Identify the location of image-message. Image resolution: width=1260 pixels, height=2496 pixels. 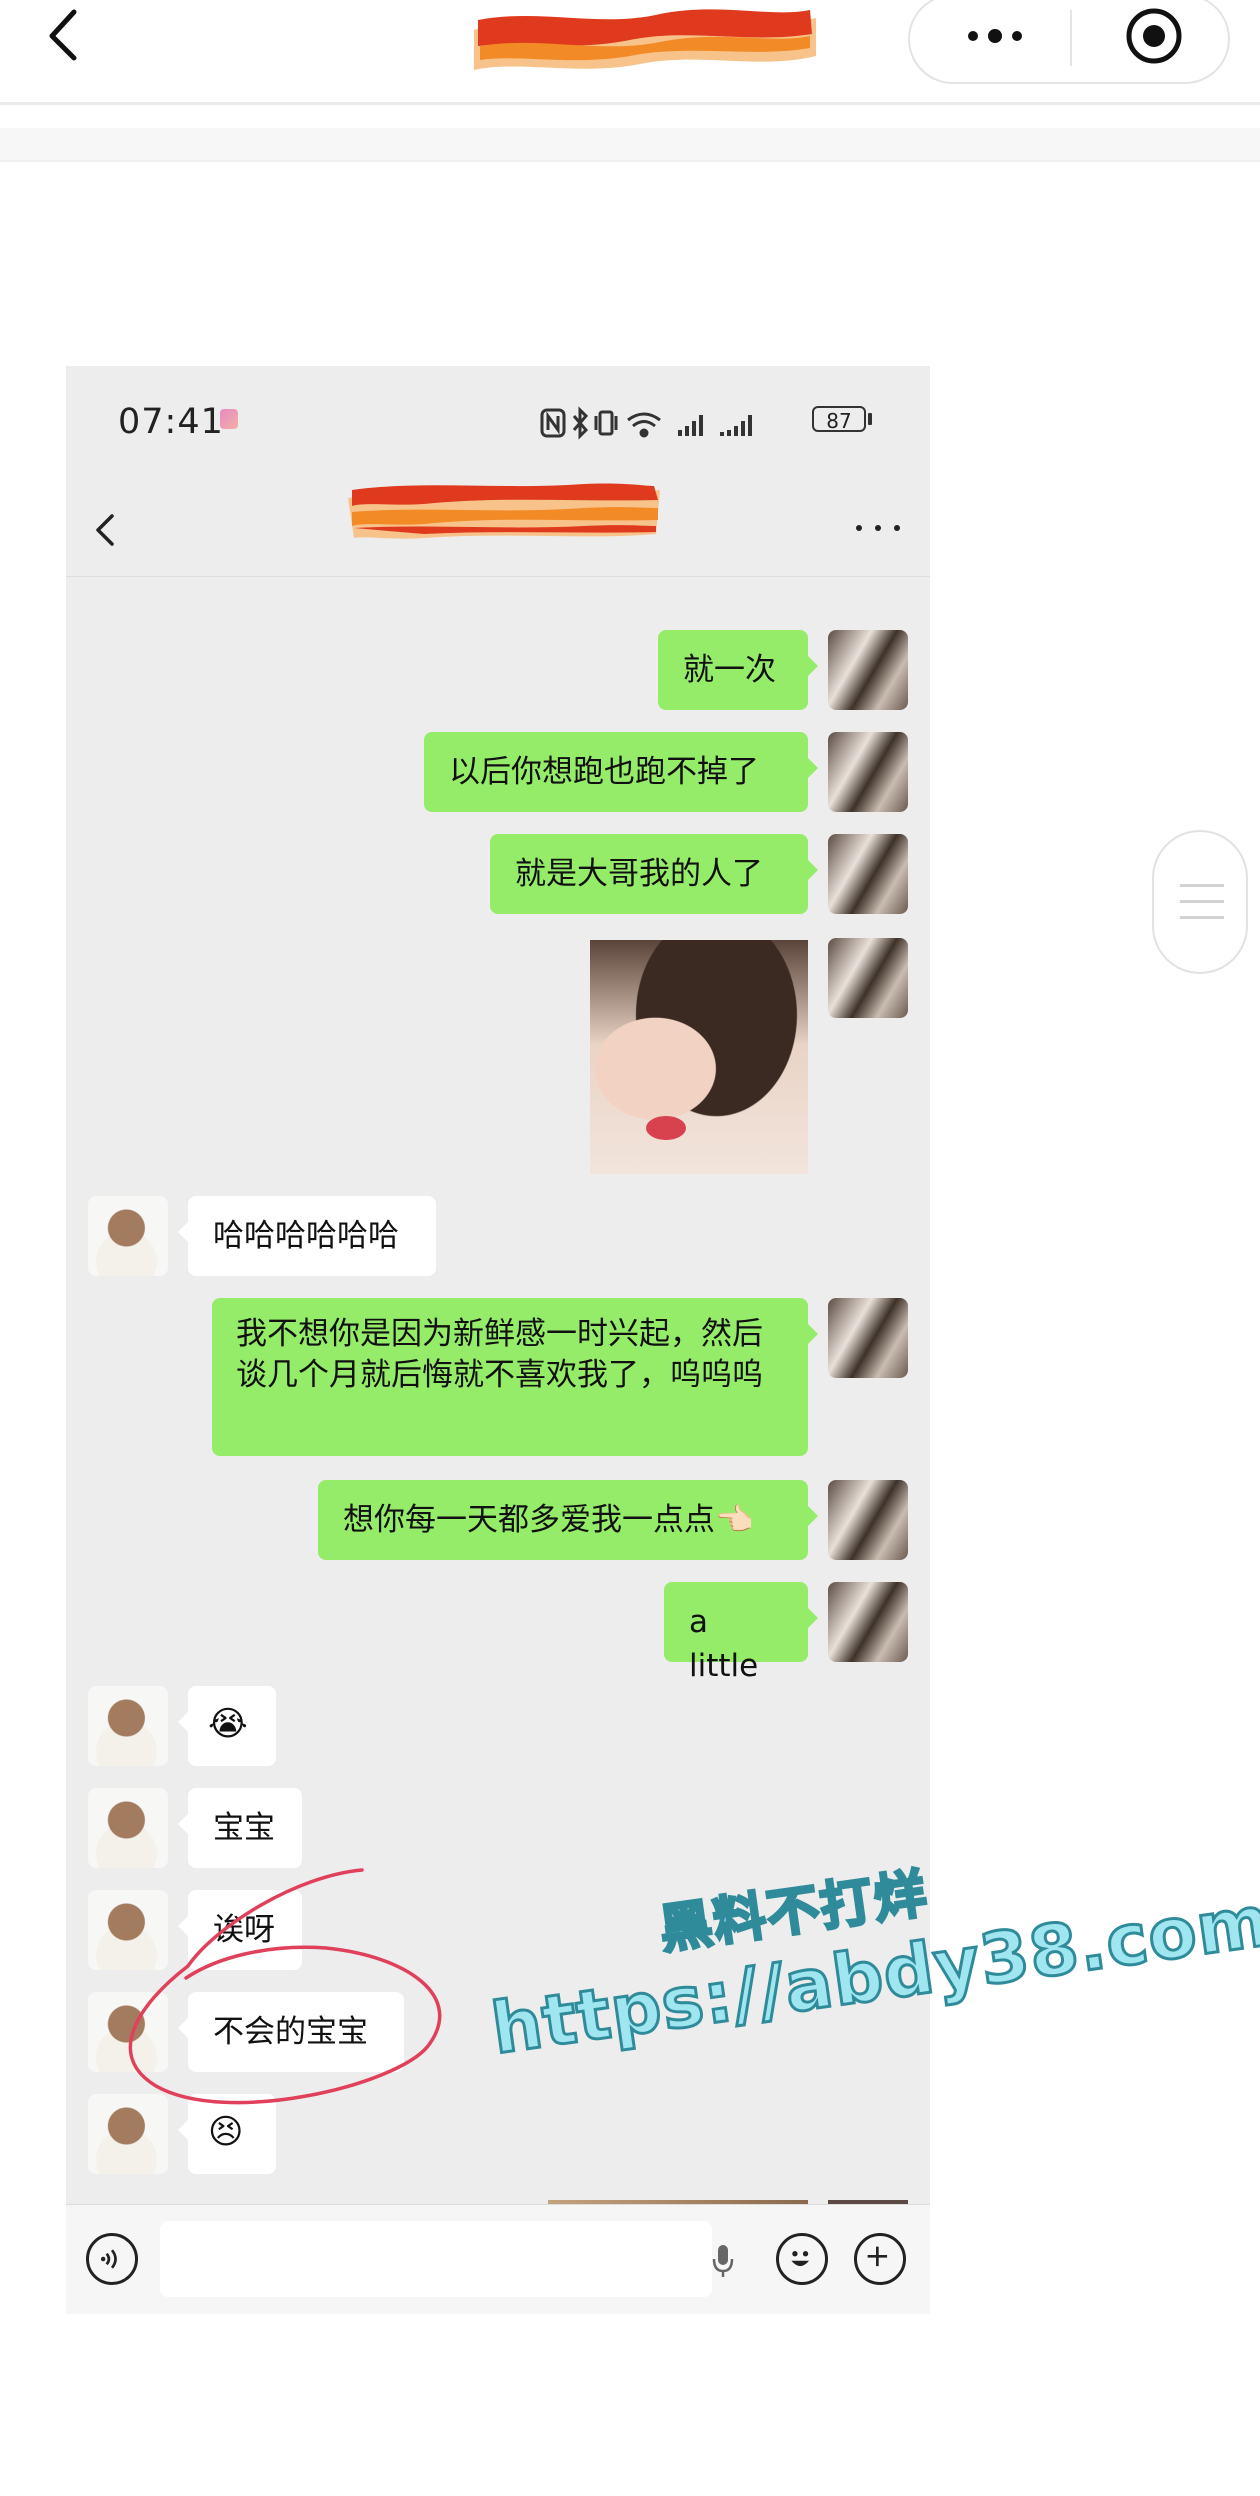
(699, 1057).